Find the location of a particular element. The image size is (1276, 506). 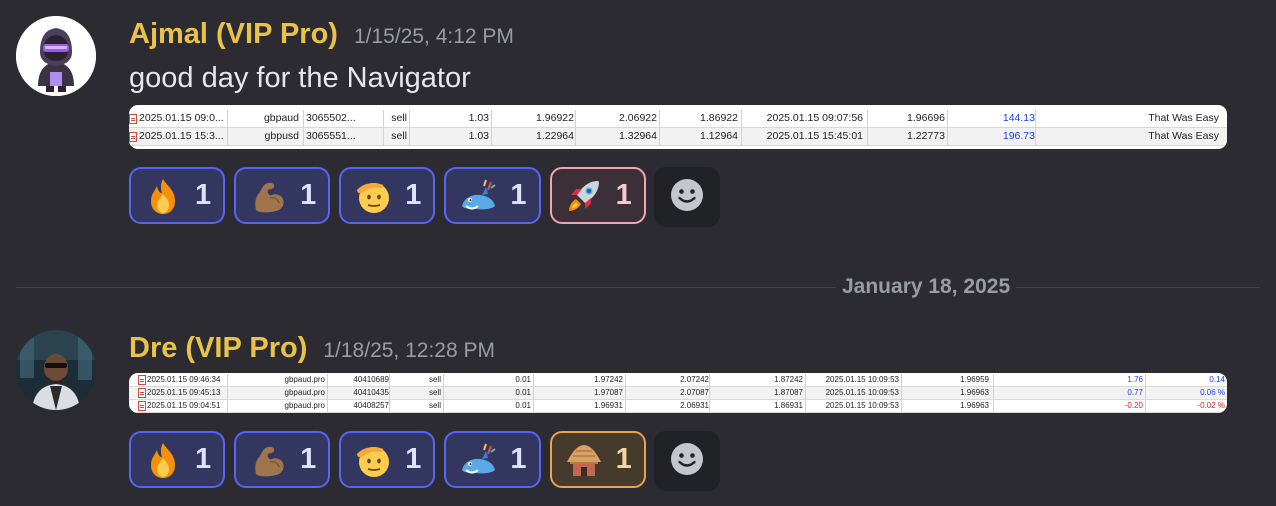

table-cell: 2025.01.15 09:04:51 is located at coordinates (184, 405).